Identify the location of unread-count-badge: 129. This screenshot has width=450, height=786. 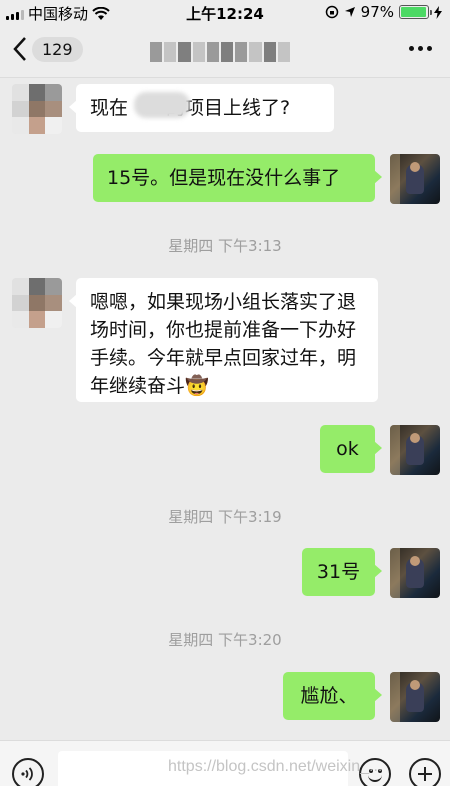
(57, 49).